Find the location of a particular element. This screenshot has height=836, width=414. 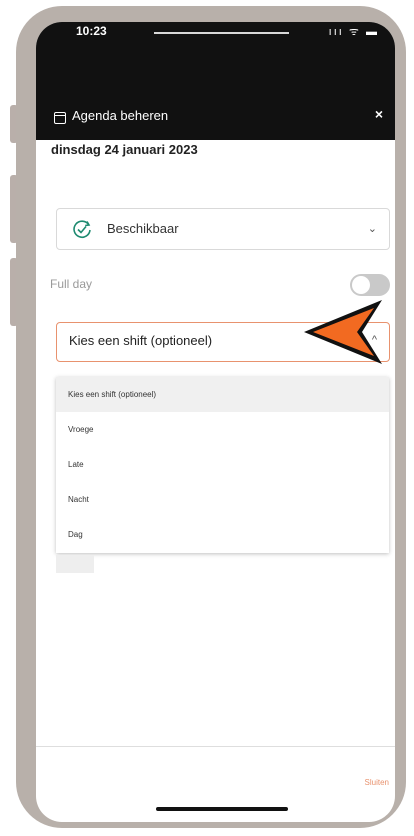

clock-check-icon is located at coordinates (82, 231).